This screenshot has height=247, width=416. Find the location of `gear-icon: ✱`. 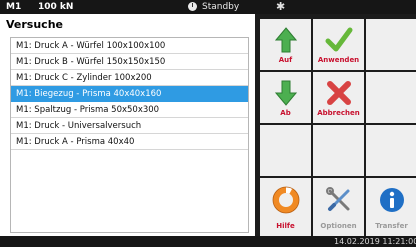

gear-icon: ✱ is located at coordinates (280, 6).